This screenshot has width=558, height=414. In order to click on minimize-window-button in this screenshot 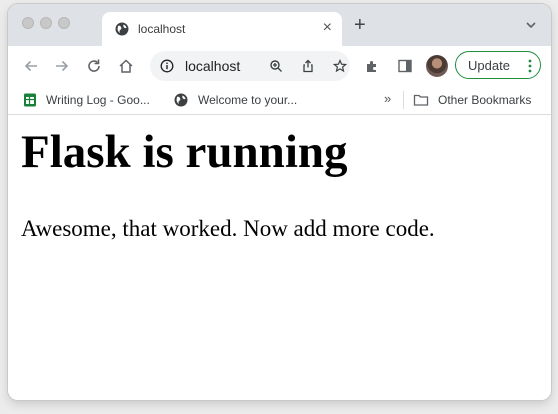, I will do `click(46, 23)`.